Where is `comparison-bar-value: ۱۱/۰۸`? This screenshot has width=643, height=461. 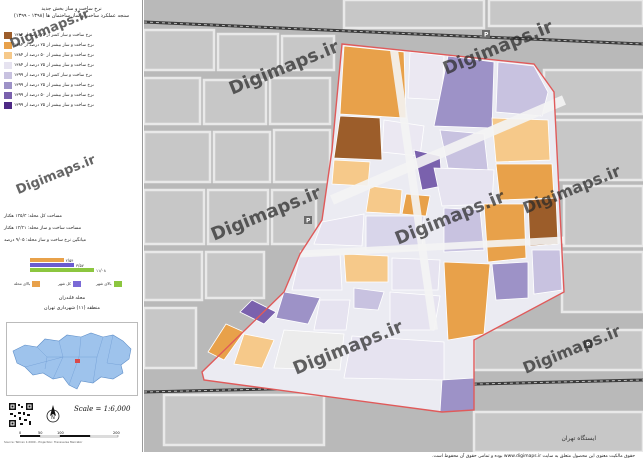
comparison-bar-value: ۱۱/۰۸ is located at coordinates (101, 270).